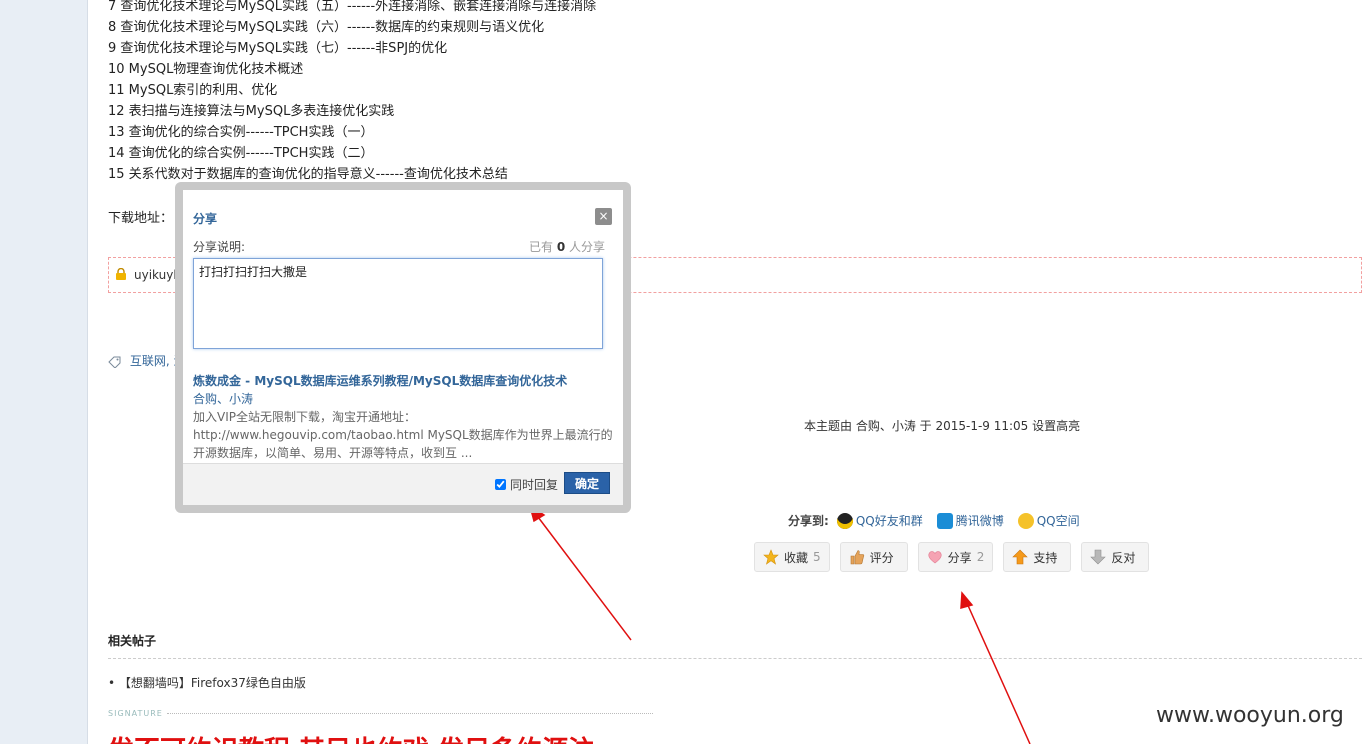  I want to click on tag-icon, so click(114, 362).